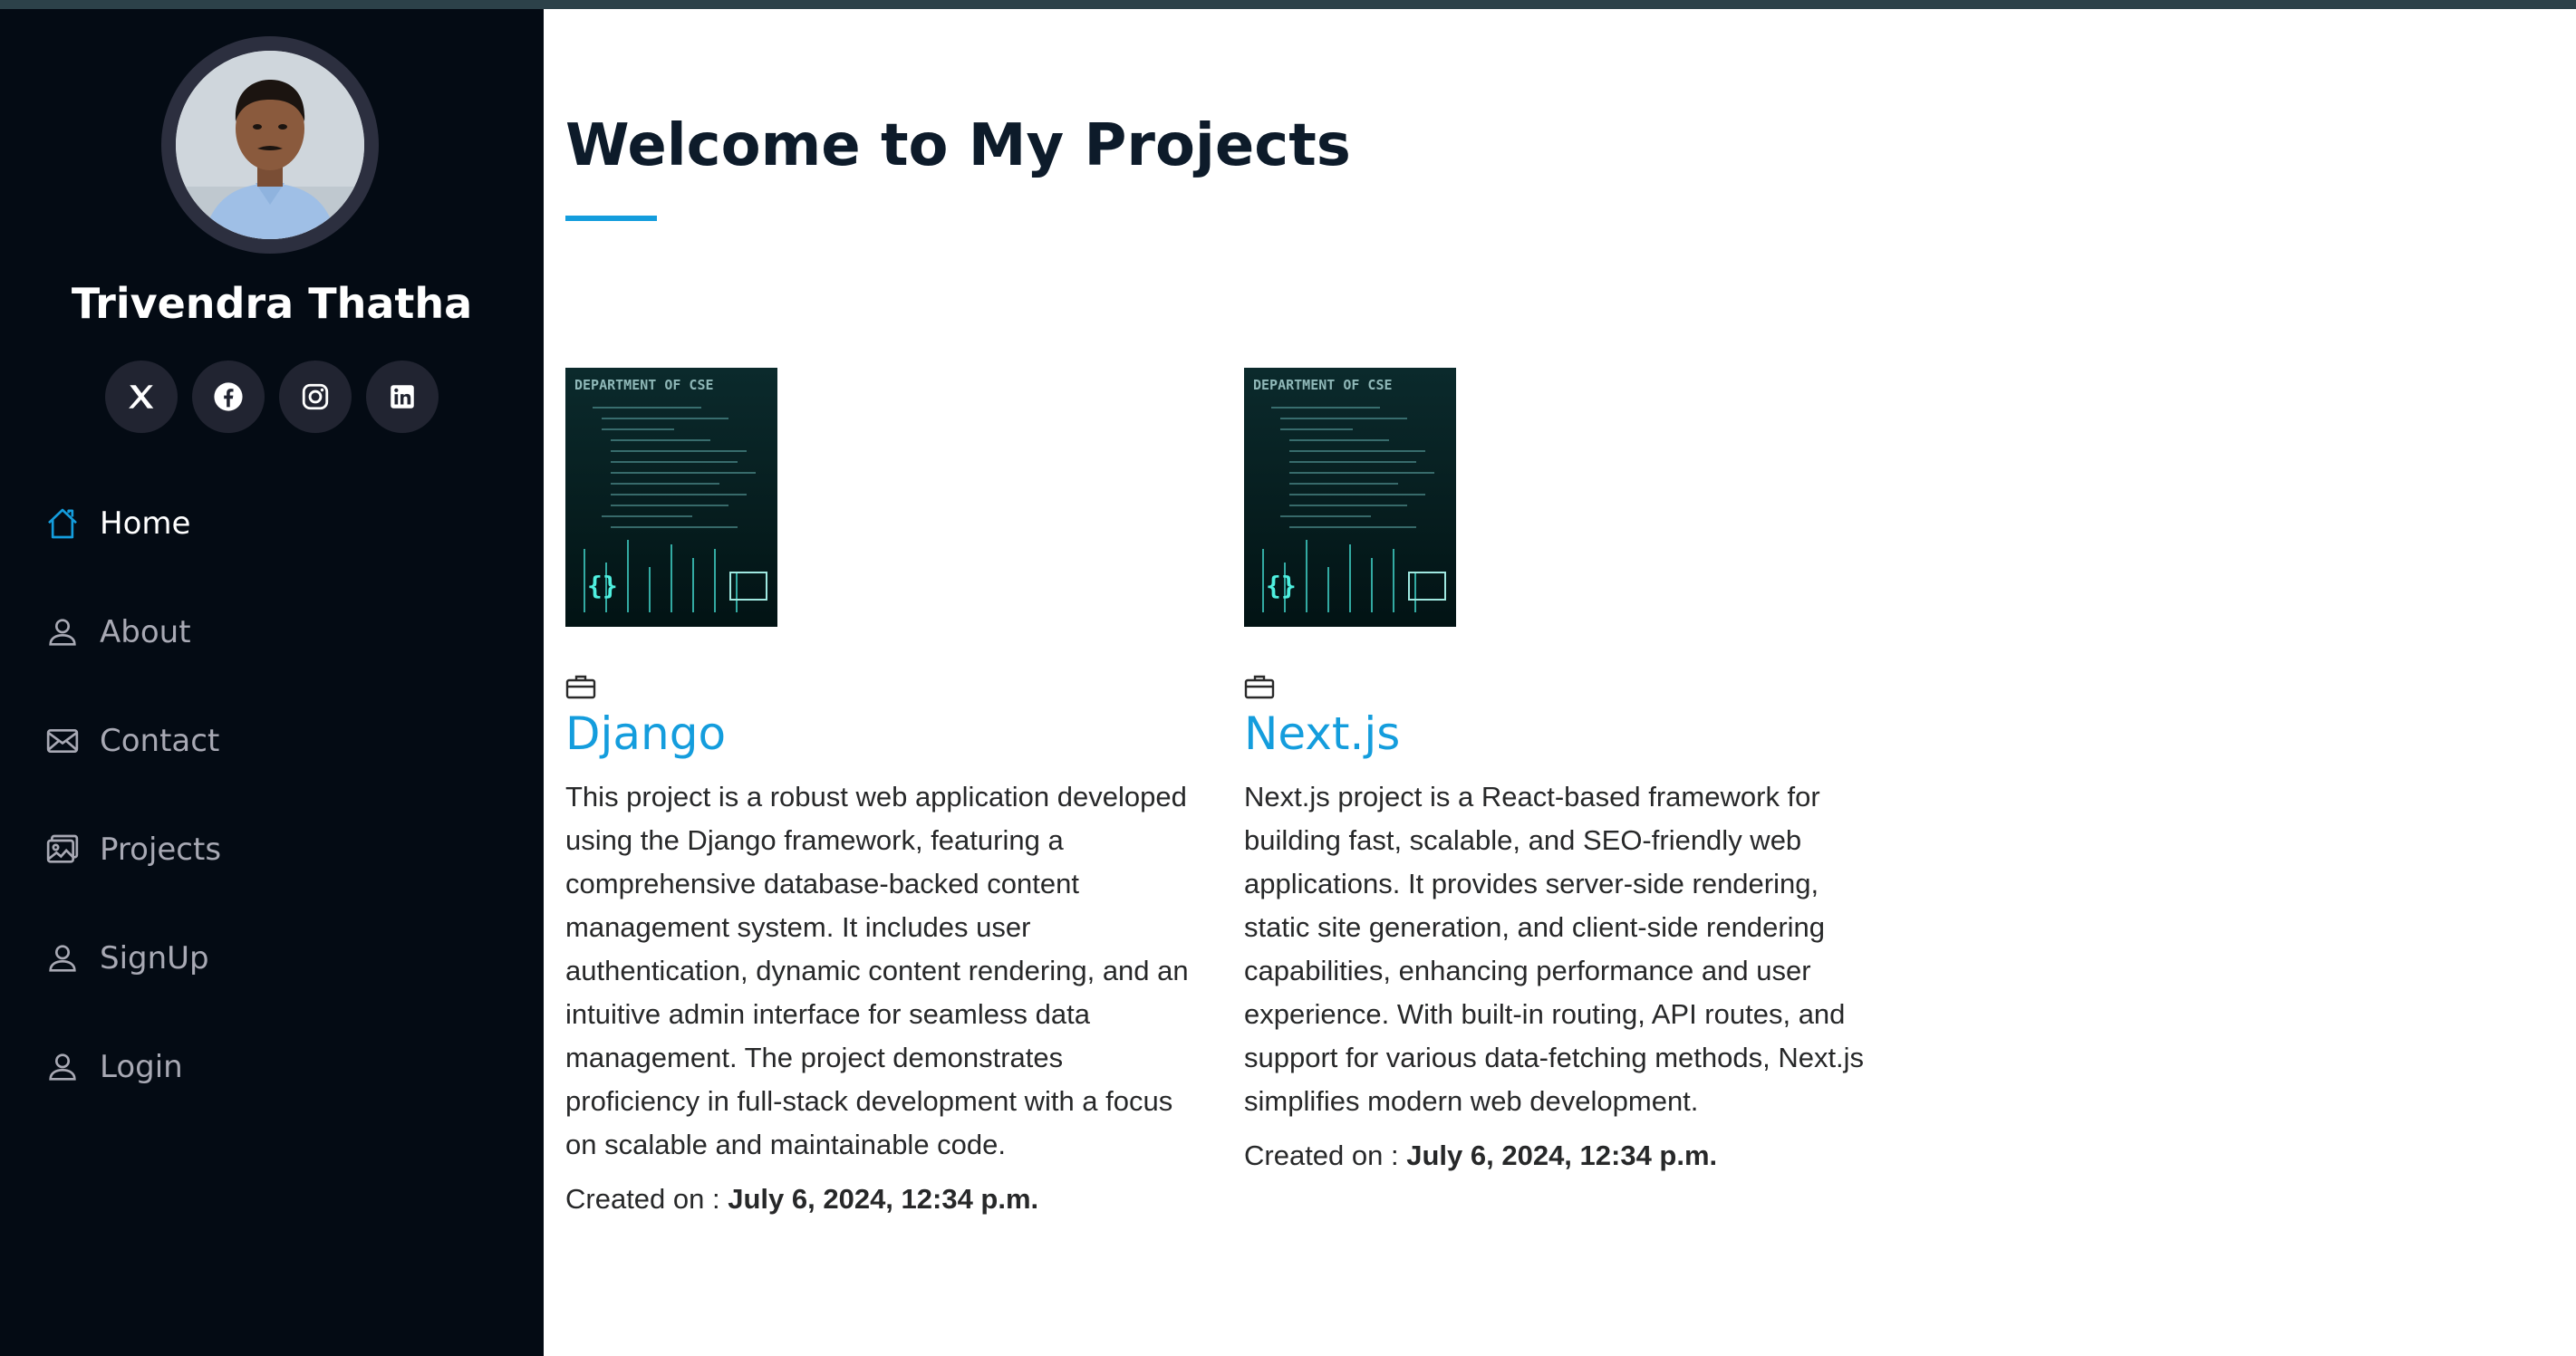 This screenshot has height=1356, width=2576. I want to click on house-icon, so click(62, 524).